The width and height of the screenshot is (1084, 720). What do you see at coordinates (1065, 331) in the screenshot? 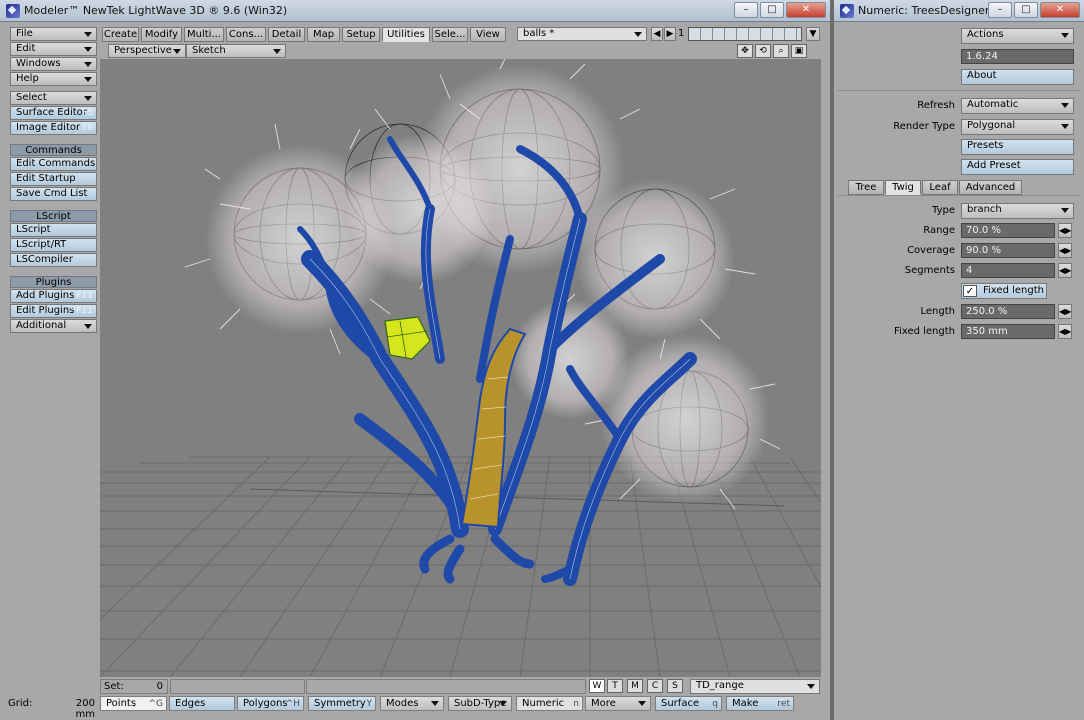
I see `fixed-length-spin-icon: ◀▶` at bounding box center [1065, 331].